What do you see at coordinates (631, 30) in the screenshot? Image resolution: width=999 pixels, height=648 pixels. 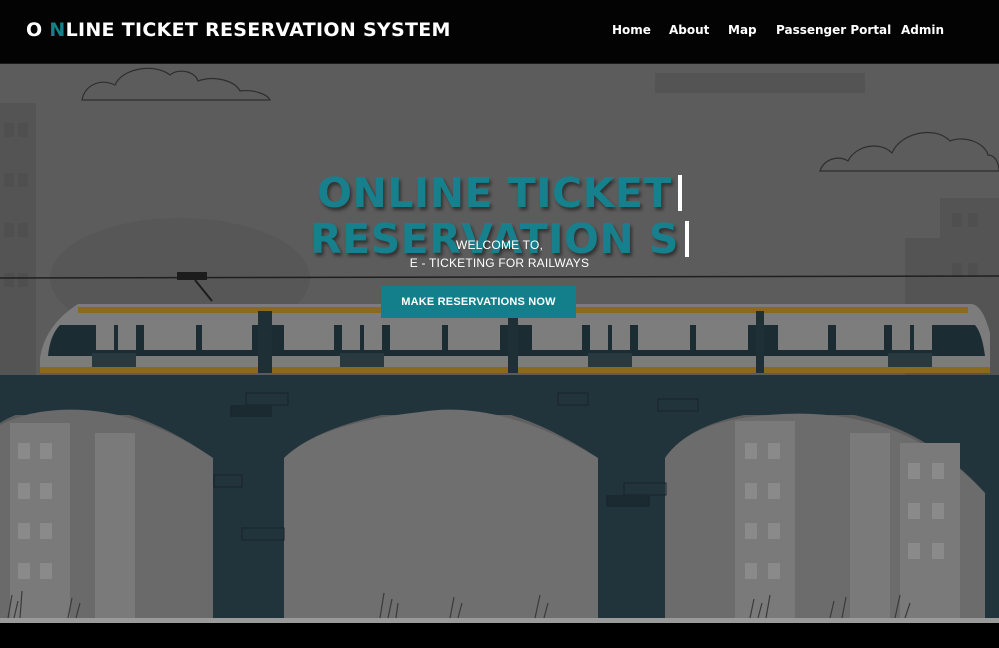 I see `nav-home-link: Home` at bounding box center [631, 30].